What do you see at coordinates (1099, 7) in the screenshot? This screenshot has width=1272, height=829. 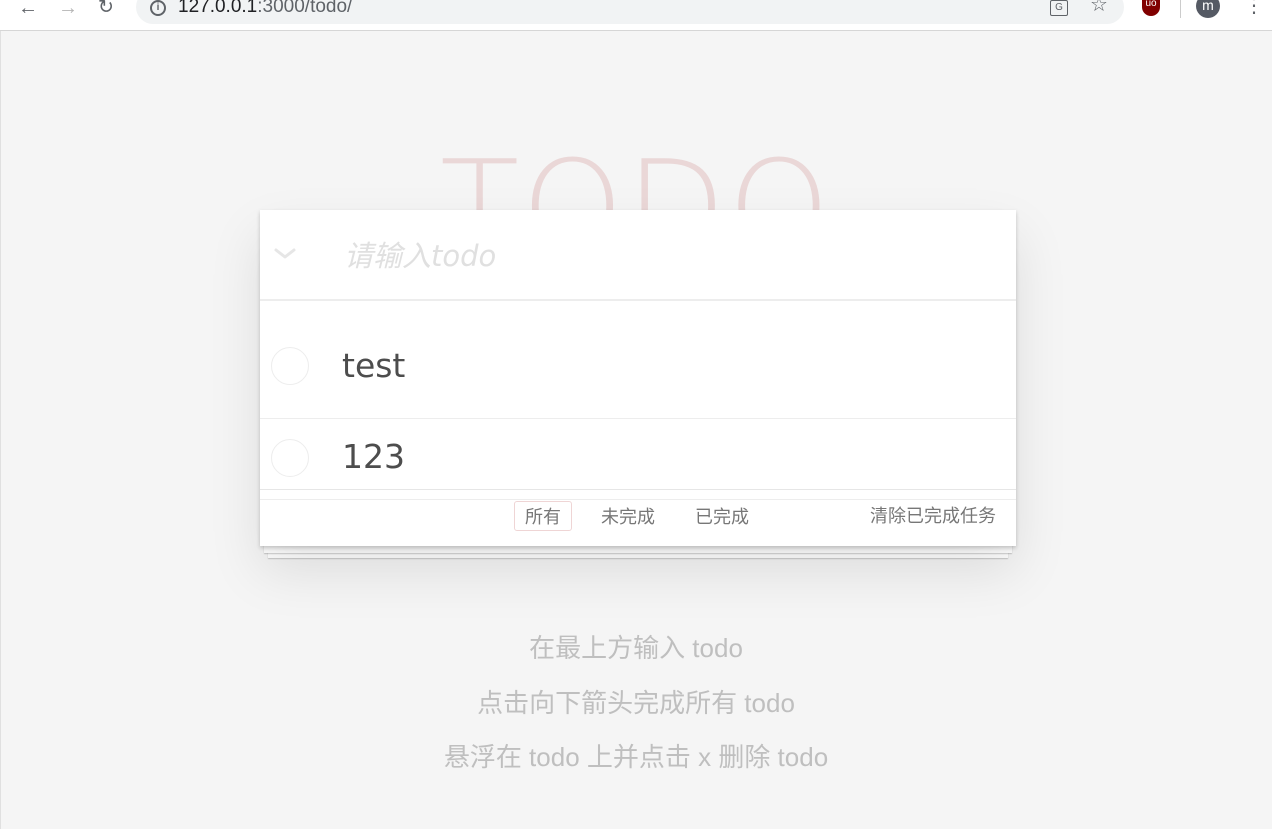 I see `bookmark-star-icon: ☆` at bounding box center [1099, 7].